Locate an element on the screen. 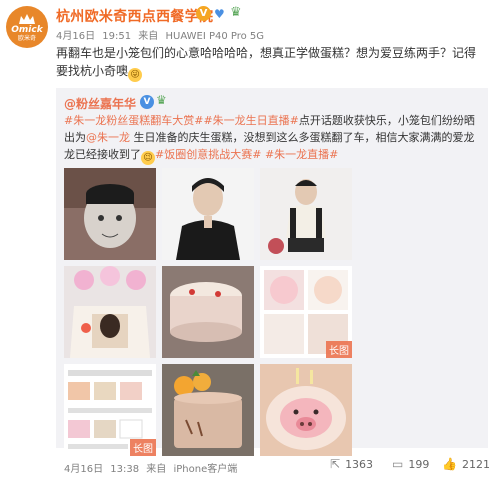 Image resolution: width=492 pixels, height=481 pixels. portrait-cake-image is located at coordinates (110, 312).